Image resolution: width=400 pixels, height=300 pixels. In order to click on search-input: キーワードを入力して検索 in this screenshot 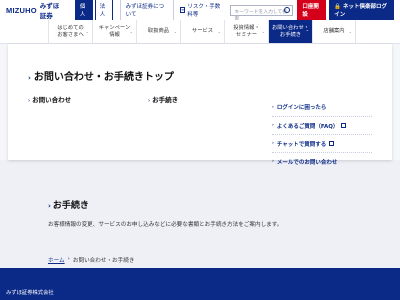, I will do `click(262, 13)`.